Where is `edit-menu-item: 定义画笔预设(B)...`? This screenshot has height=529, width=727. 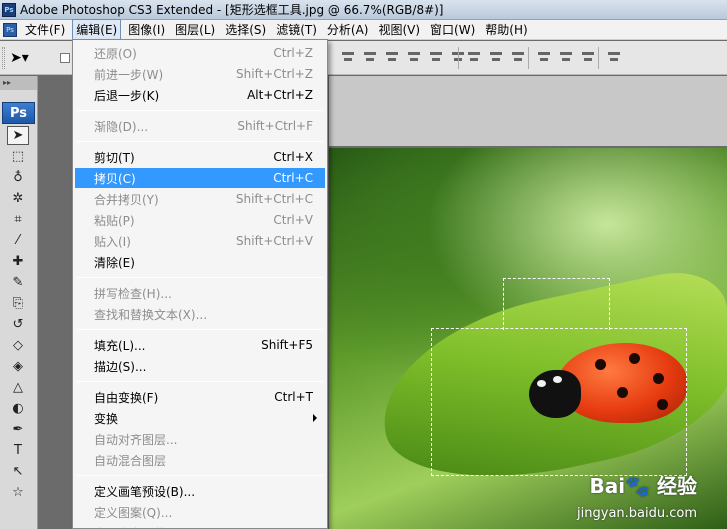 edit-menu-item: 定义画笔预设(B)... is located at coordinates (200, 491).